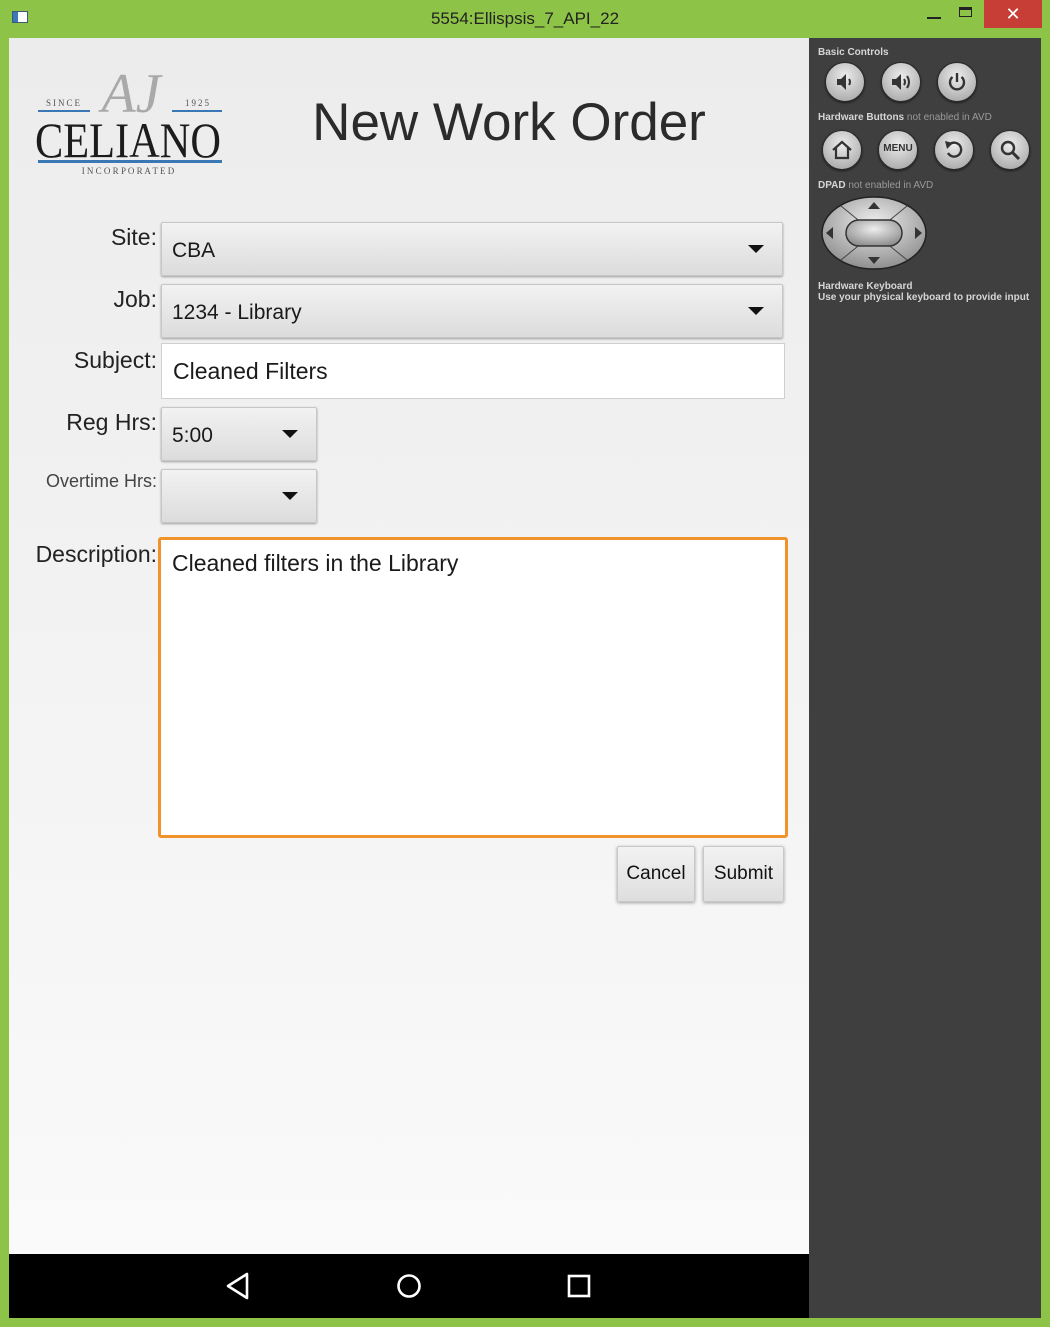 The height and width of the screenshot is (1327, 1050). Describe the element at coordinates (237, 312) in the screenshot. I see `job-value: 1234 - Library` at that location.